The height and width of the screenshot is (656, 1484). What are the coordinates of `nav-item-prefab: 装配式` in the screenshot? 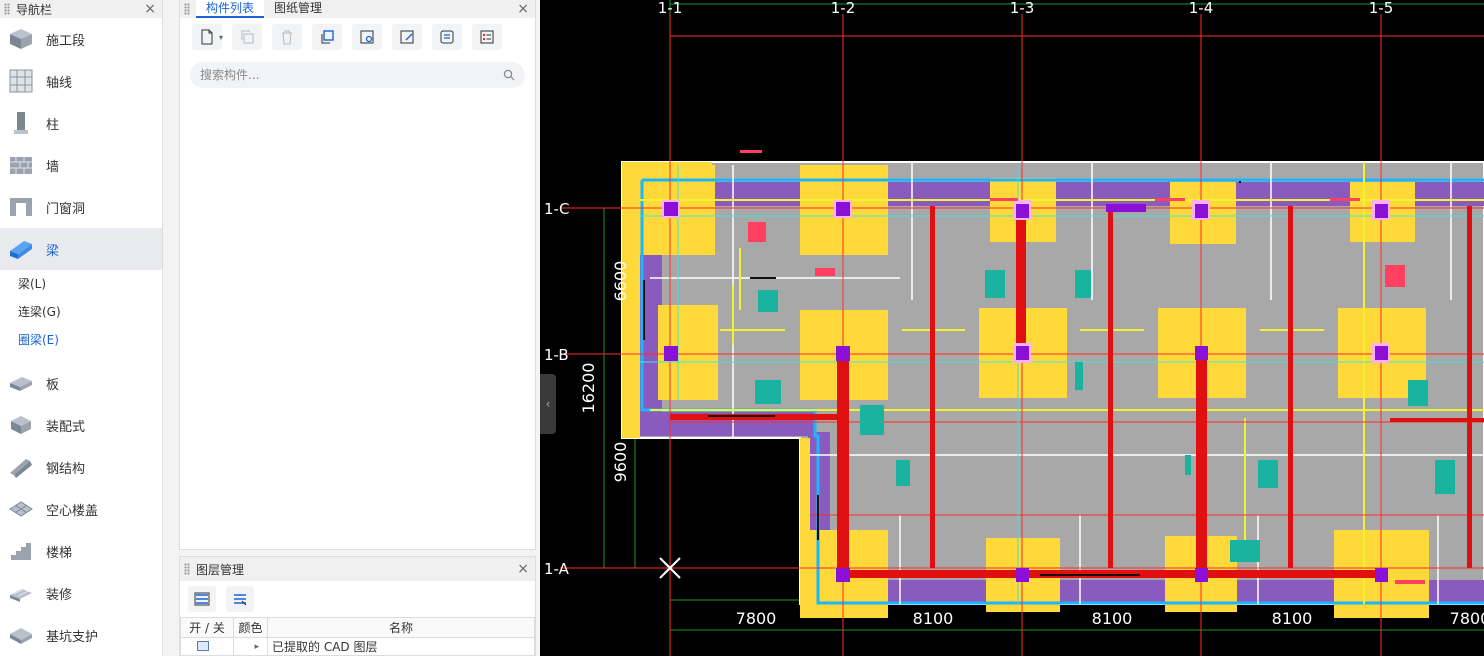 It's located at (81, 425).